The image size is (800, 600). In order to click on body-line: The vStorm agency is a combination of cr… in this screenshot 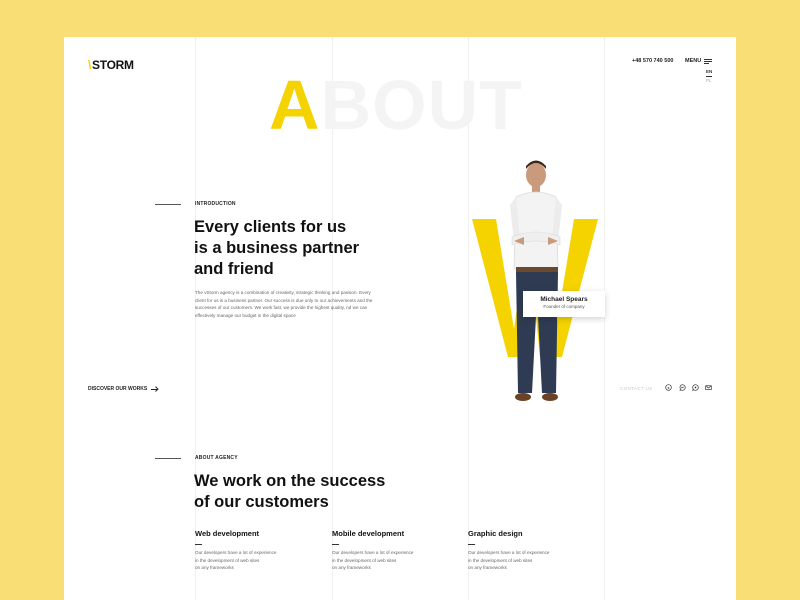, I will do `click(283, 292)`.